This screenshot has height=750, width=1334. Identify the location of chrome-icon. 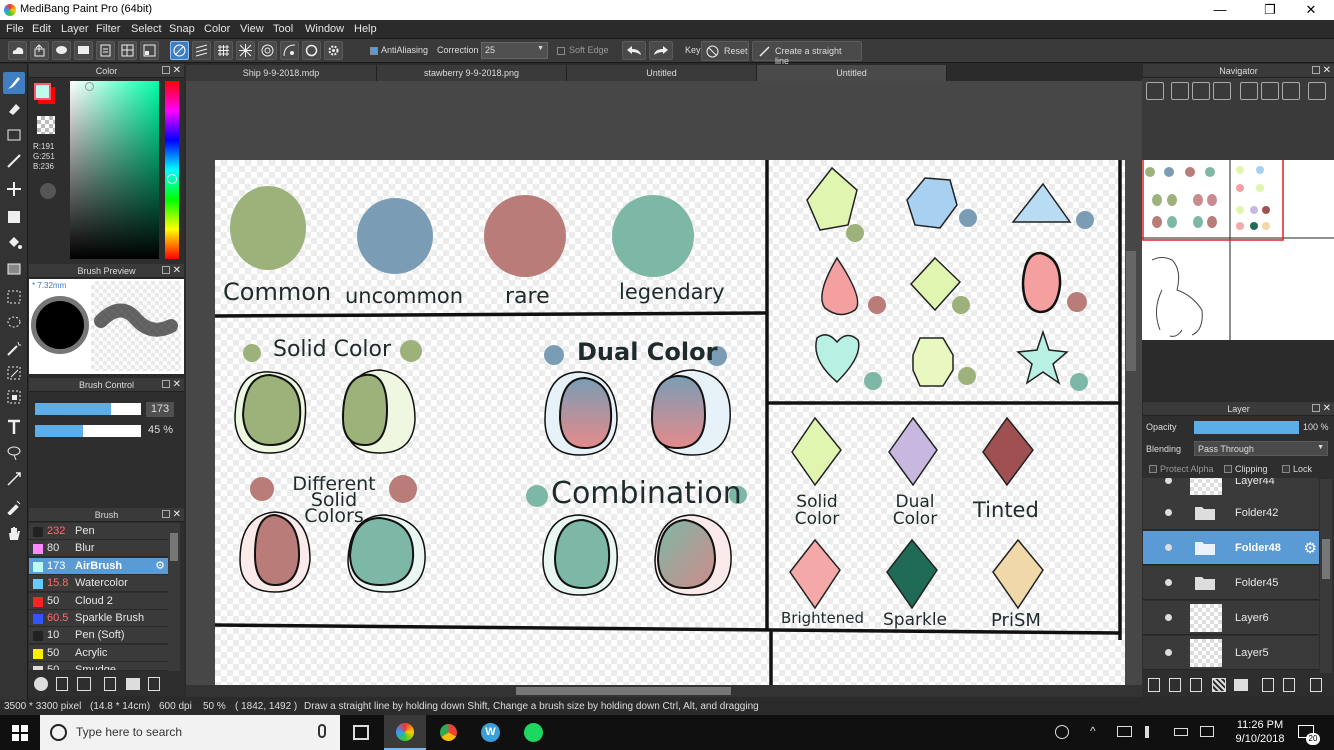
(448, 732).